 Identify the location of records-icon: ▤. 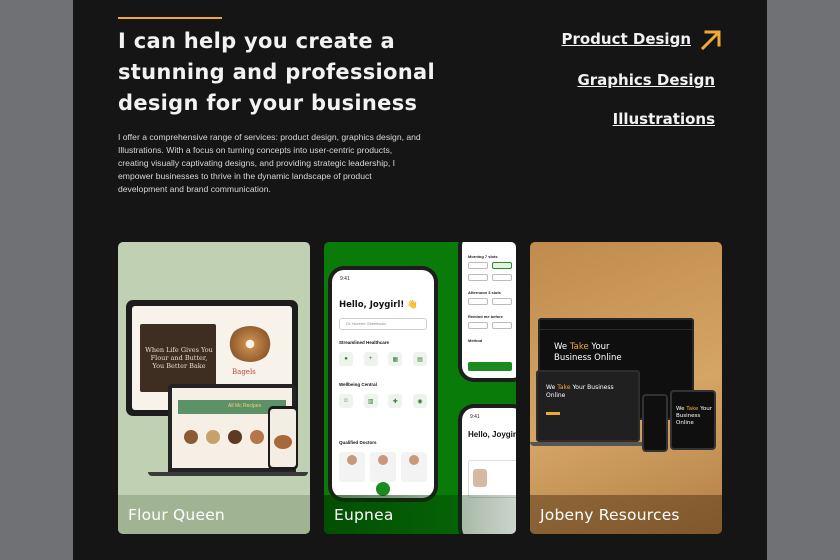
(419, 359).